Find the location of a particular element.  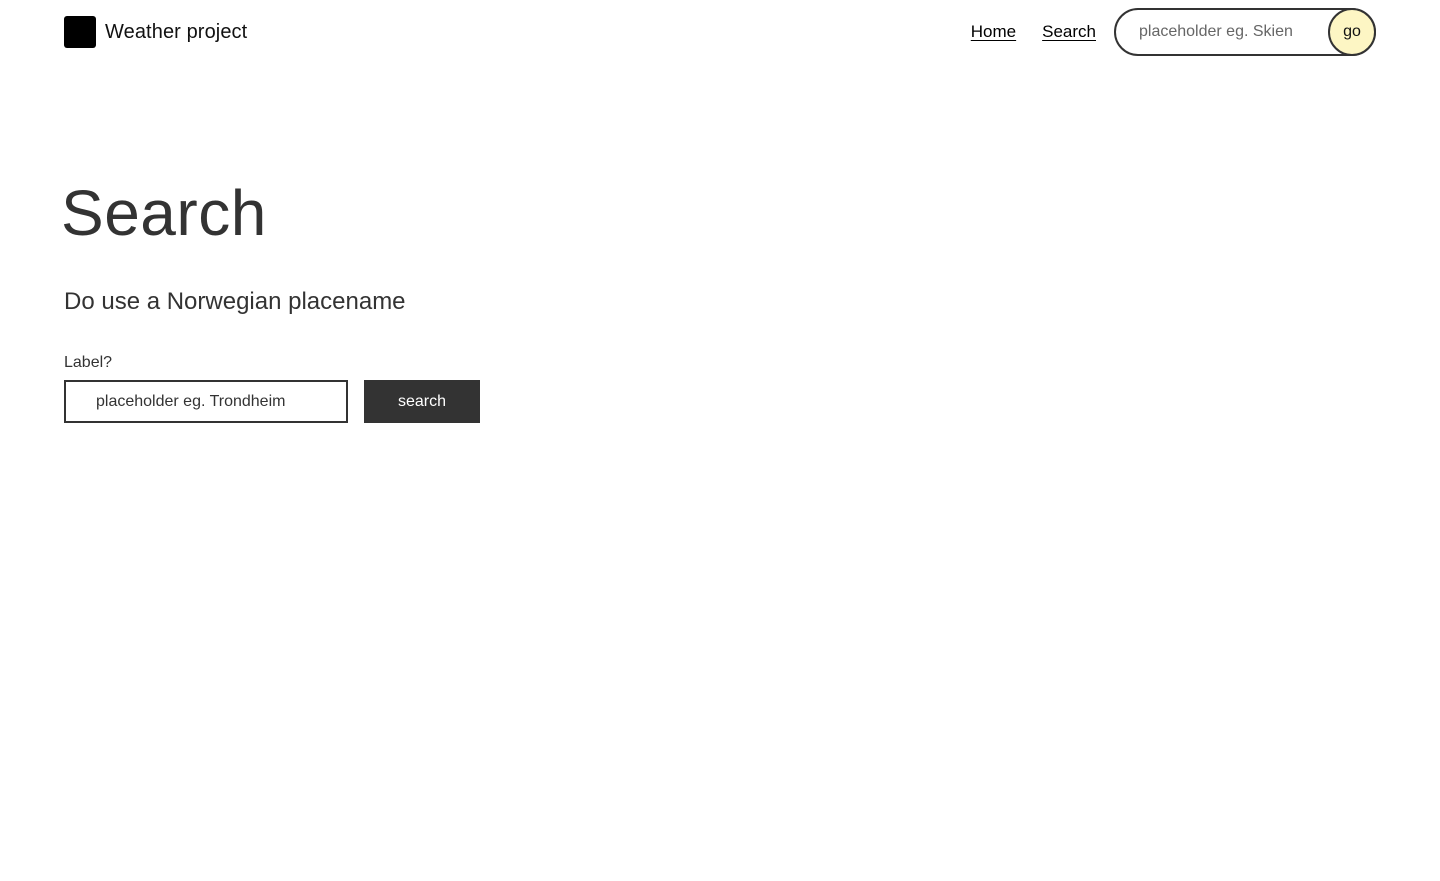

header-search: go is located at coordinates (1245, 32).